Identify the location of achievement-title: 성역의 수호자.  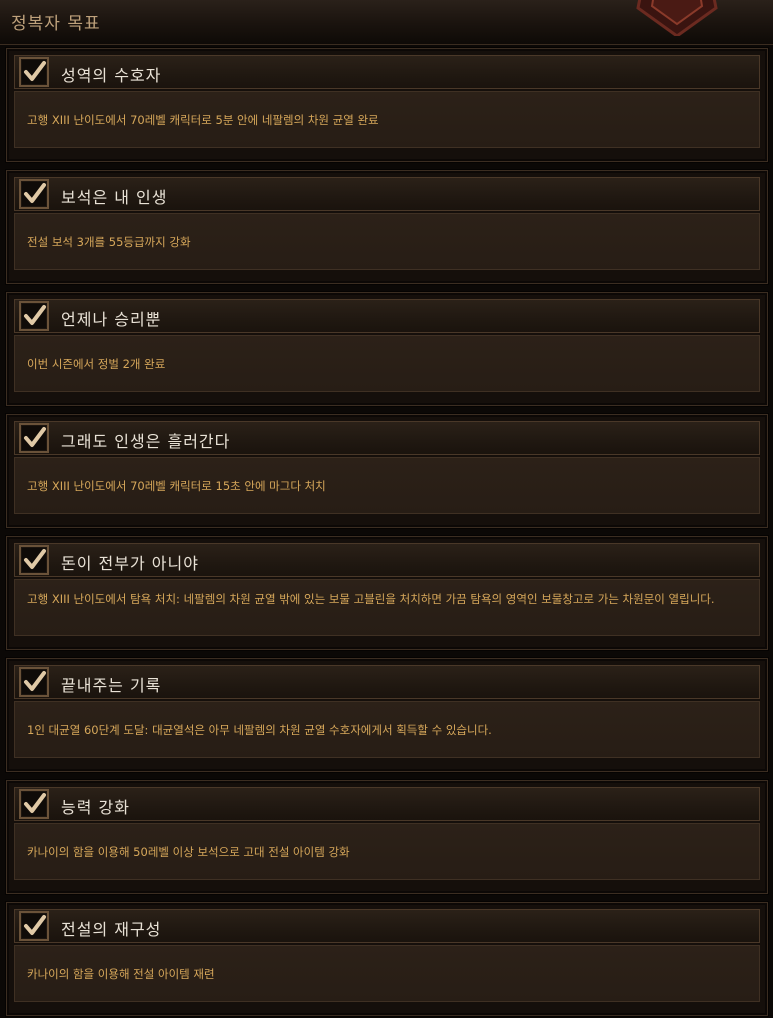
(111, 75).